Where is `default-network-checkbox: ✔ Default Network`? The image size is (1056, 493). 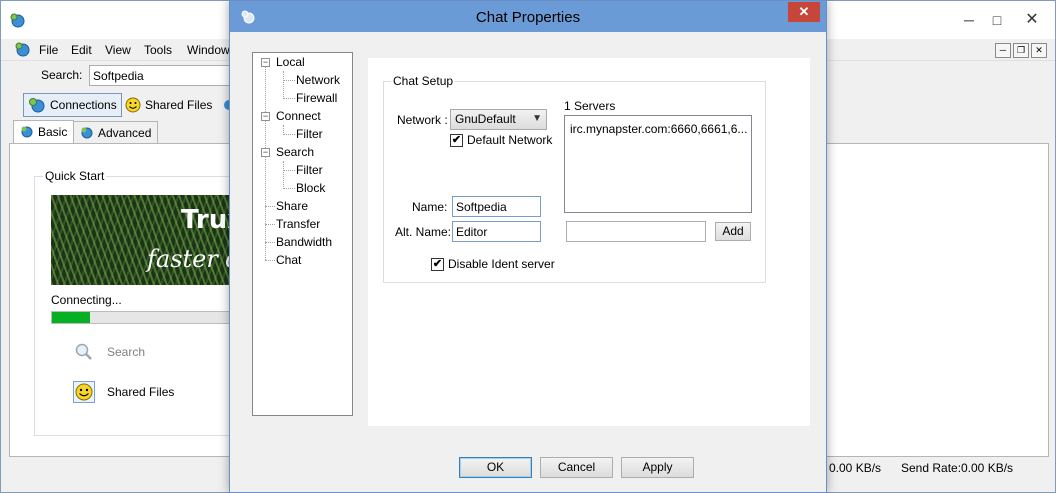 default-network-checkbox: ✔ Default Network is located at coordinates (501, 140).